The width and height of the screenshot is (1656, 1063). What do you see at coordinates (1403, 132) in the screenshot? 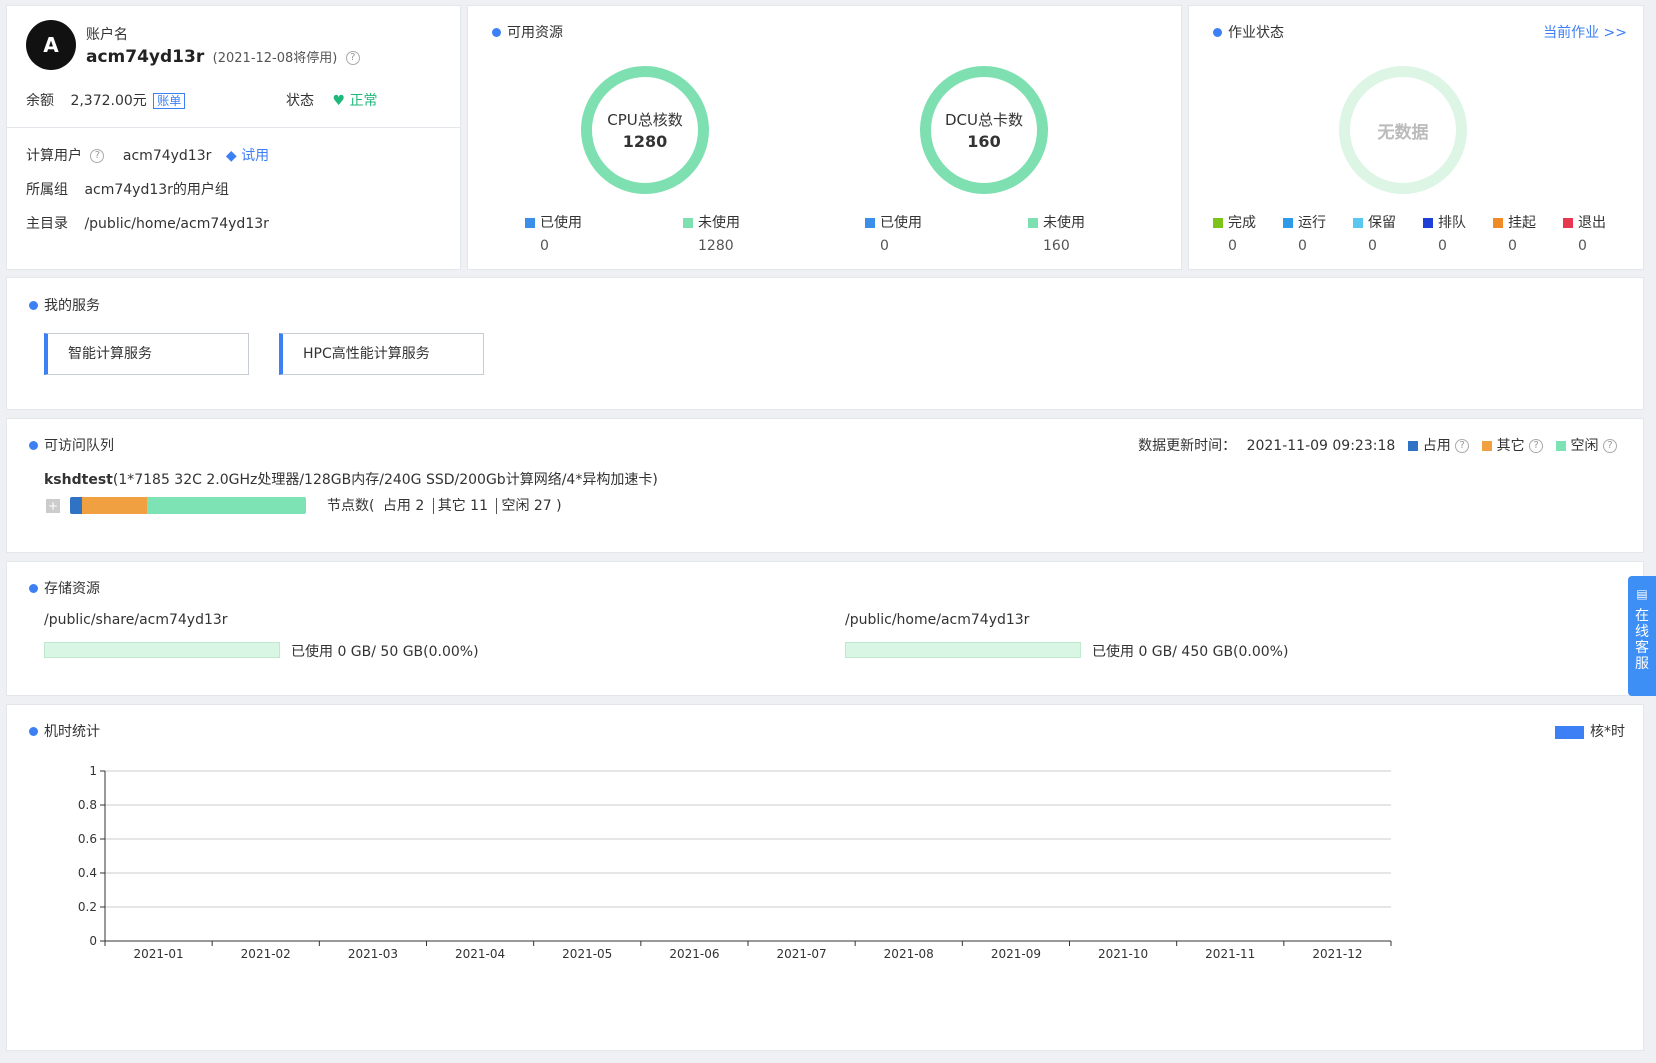
I see `no-data-text: 无数据` at bounding box center [1403, 132].